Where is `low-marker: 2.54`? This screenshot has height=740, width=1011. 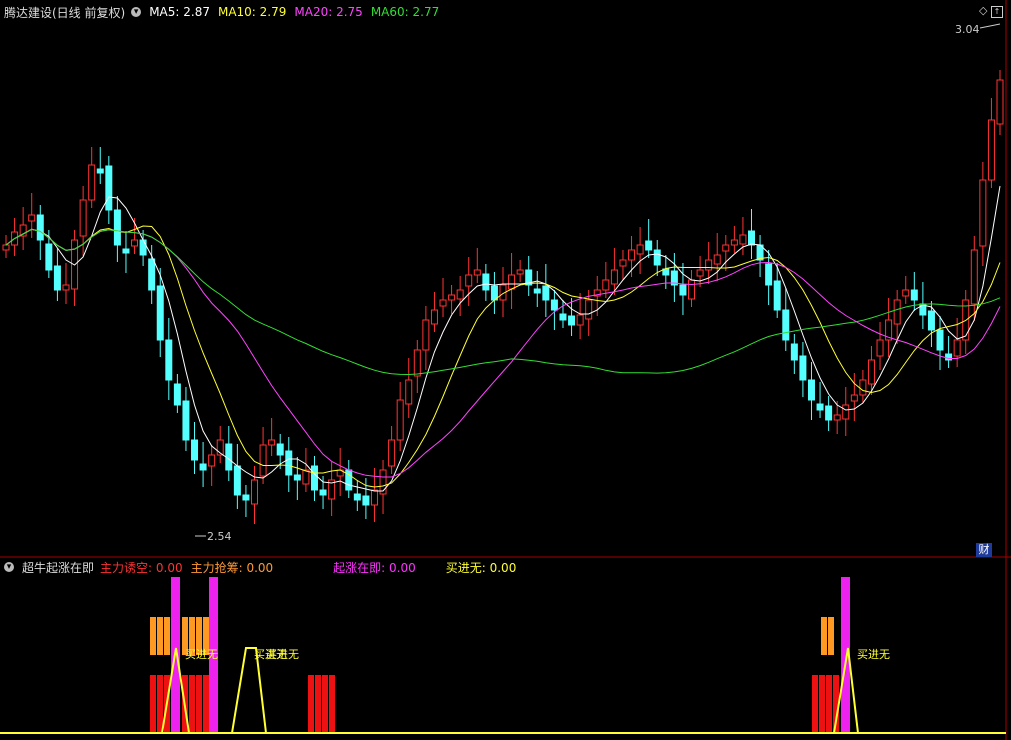
low-marker: 2.54 is located at coordinates (213, 536).